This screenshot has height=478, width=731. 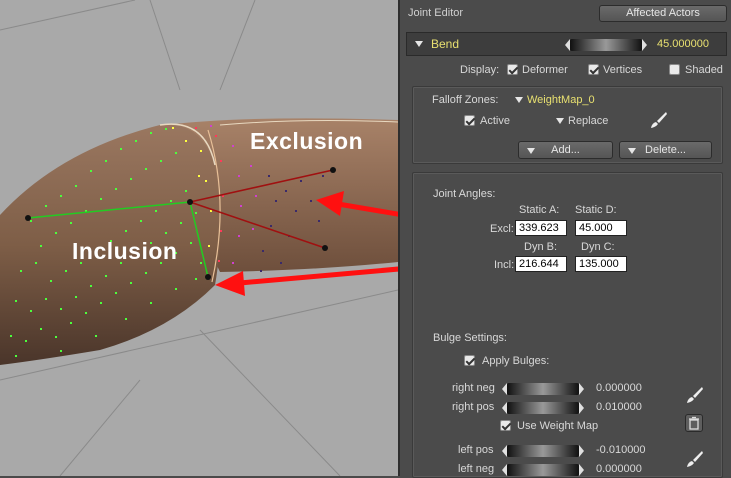 I want to click on right-pos-value: 0.010000, so click(x=619, y=407).